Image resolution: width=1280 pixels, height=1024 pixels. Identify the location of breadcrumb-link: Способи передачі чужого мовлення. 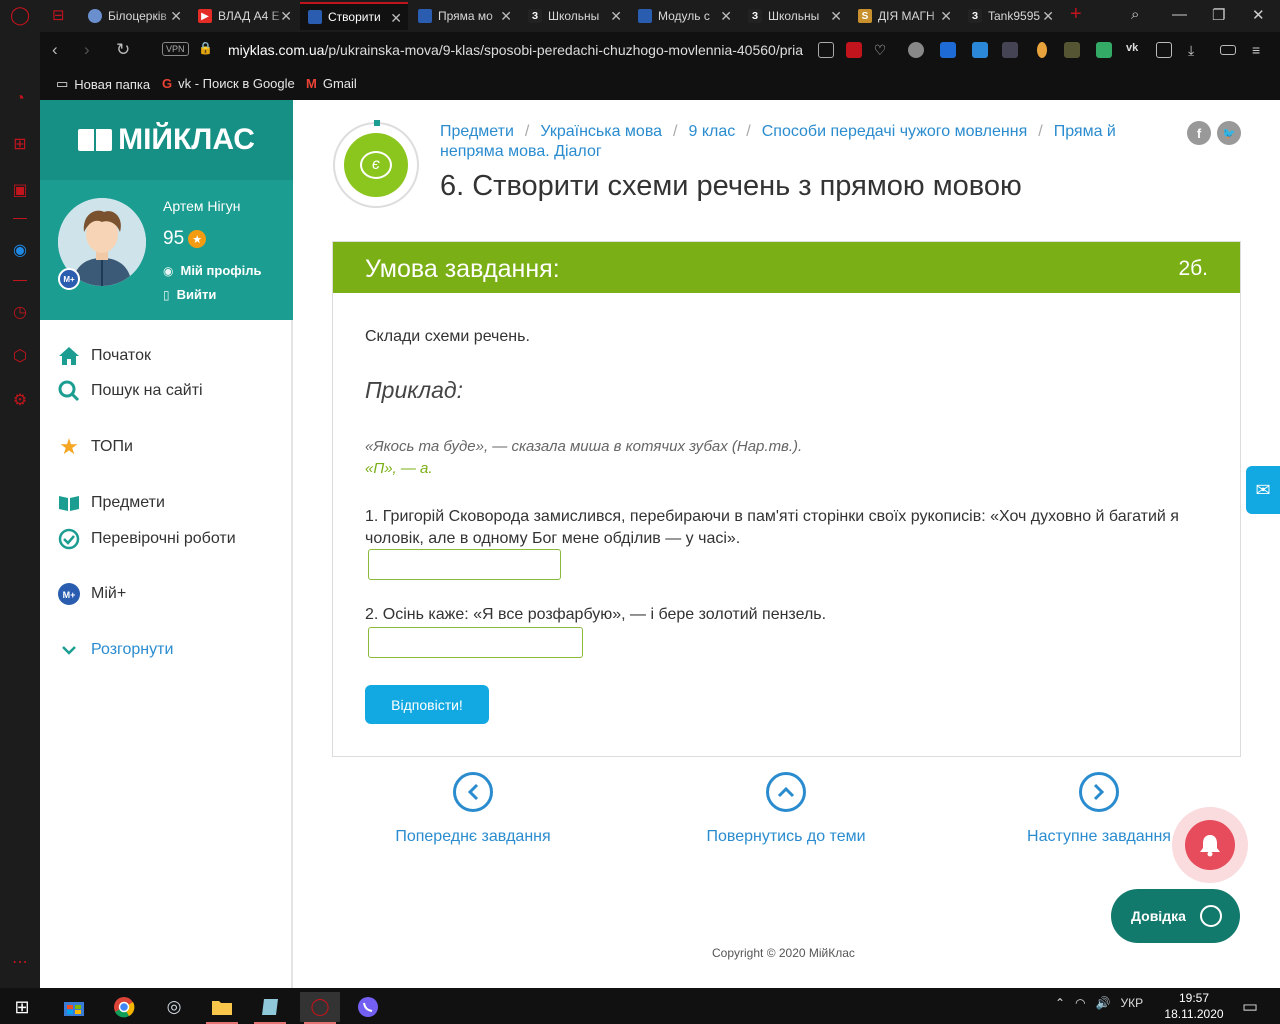
(895, 131).